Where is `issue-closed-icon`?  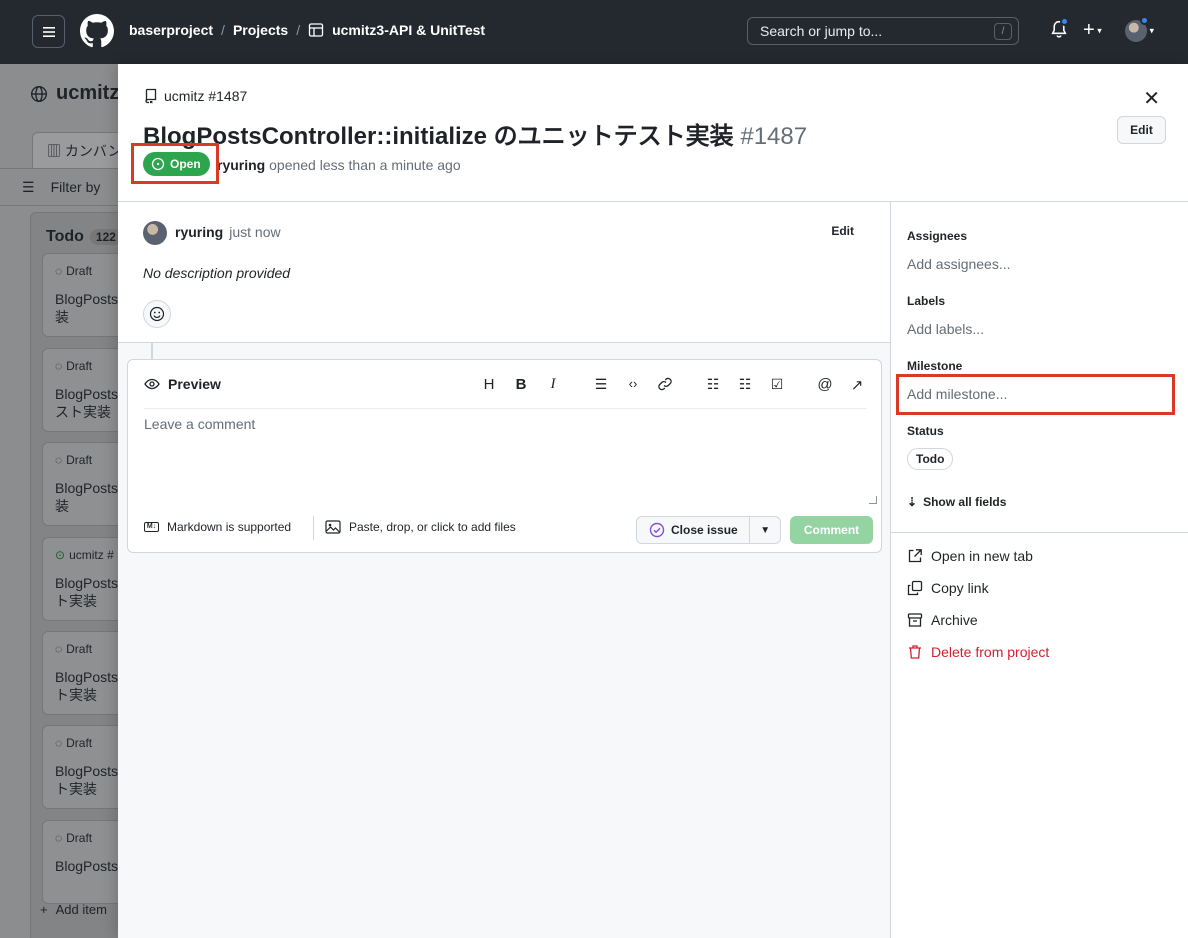 issue-closed-icon is located at coordinates (657, 530).